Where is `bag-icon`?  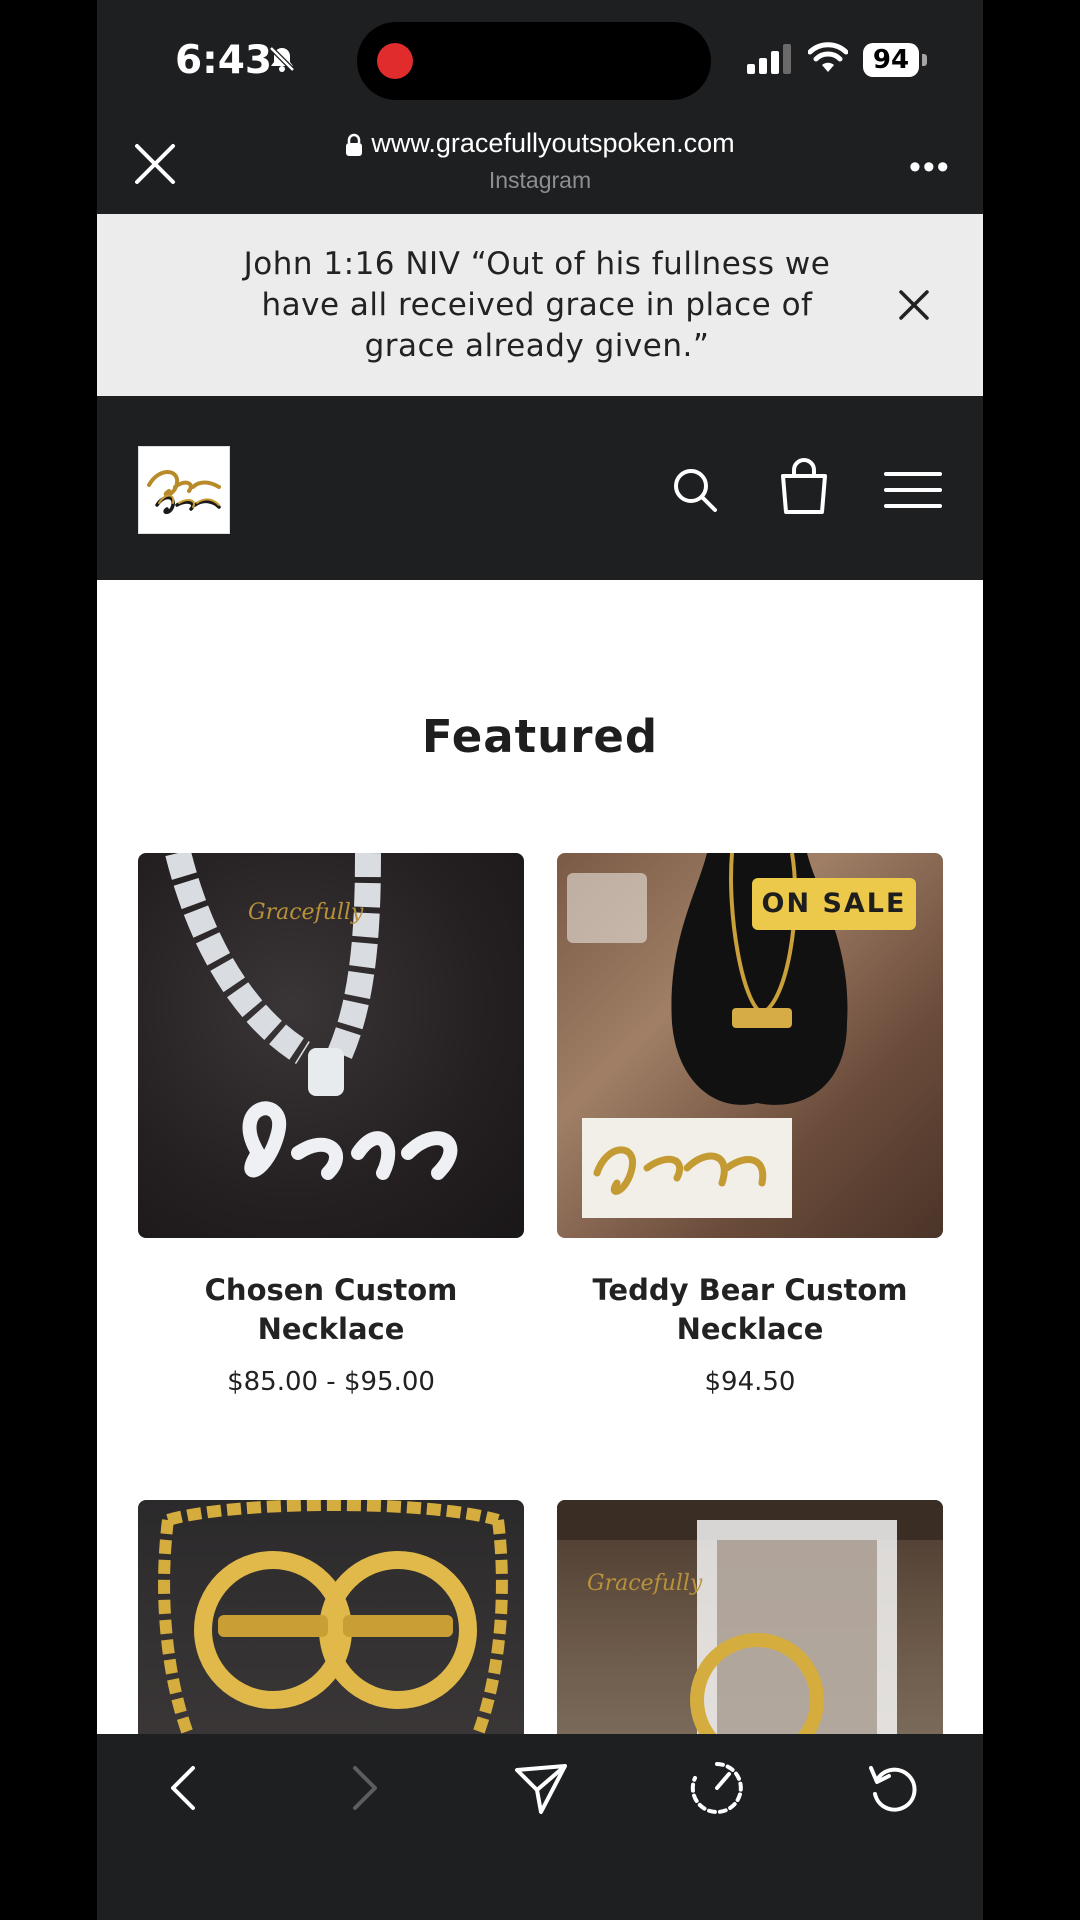
bag-icon is located at coordinates (804, 487).